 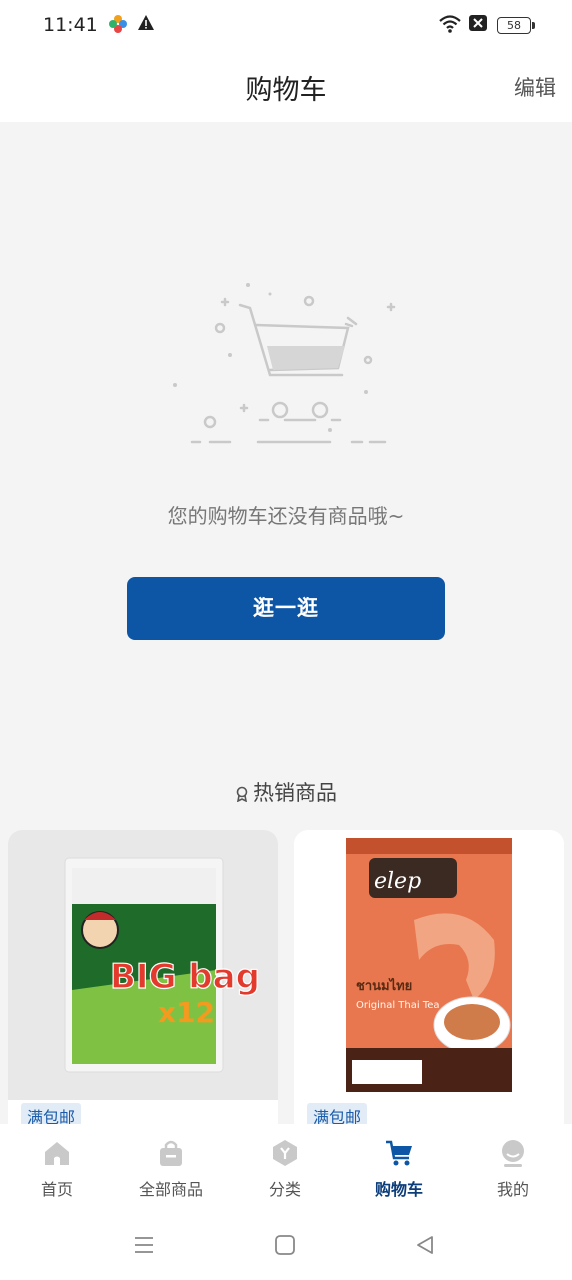 What do you see at coordinates (425, 1245) in the screenshot?
I see `back-icon` at bounding box center [425, 1245].